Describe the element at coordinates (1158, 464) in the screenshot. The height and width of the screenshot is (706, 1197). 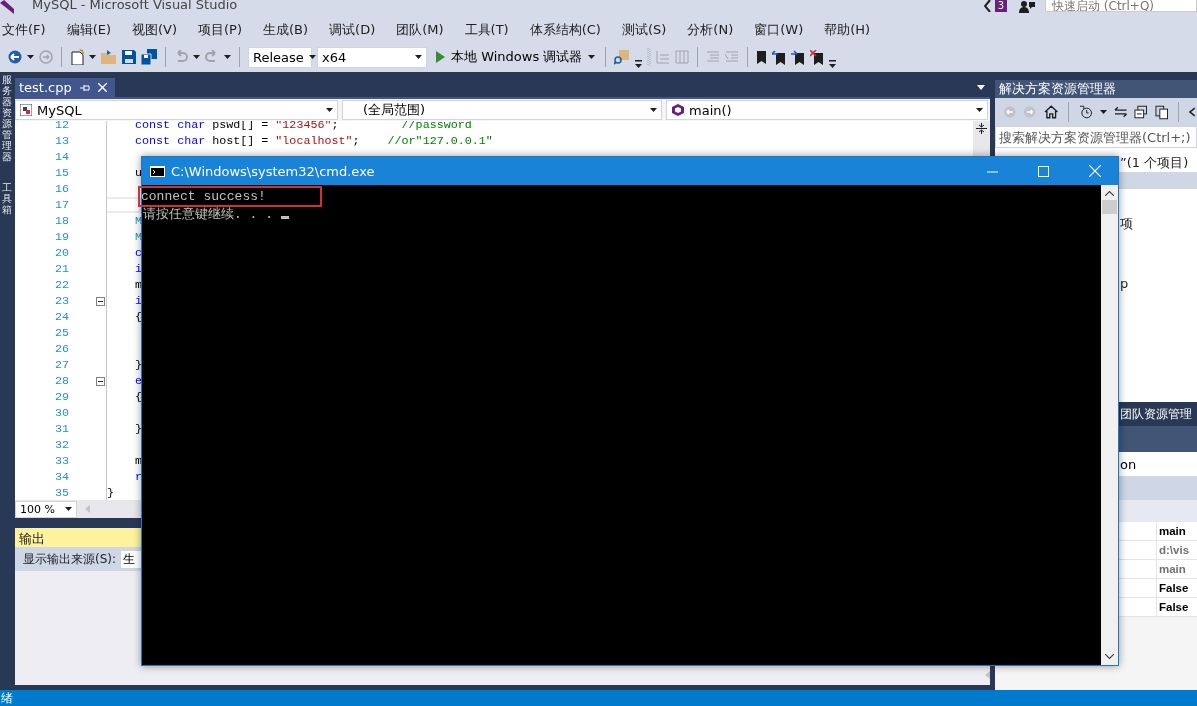
I see `object-dropdown: on` at that location.